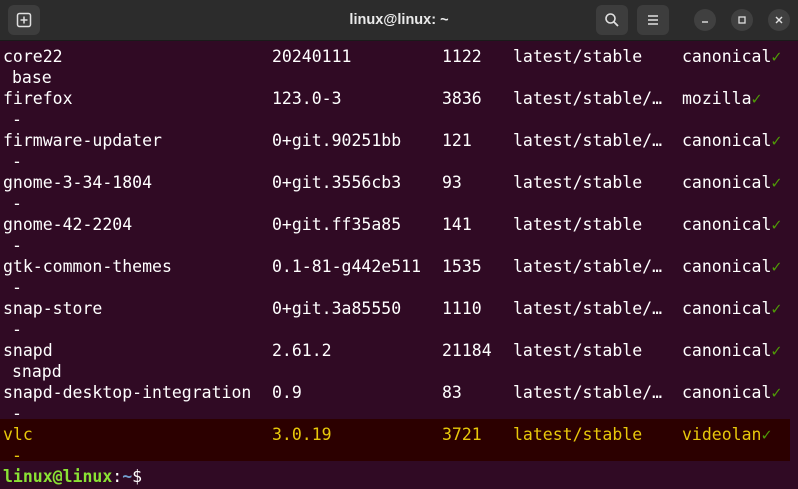  I want to click on snap-name: firefox, so click(38, 98).